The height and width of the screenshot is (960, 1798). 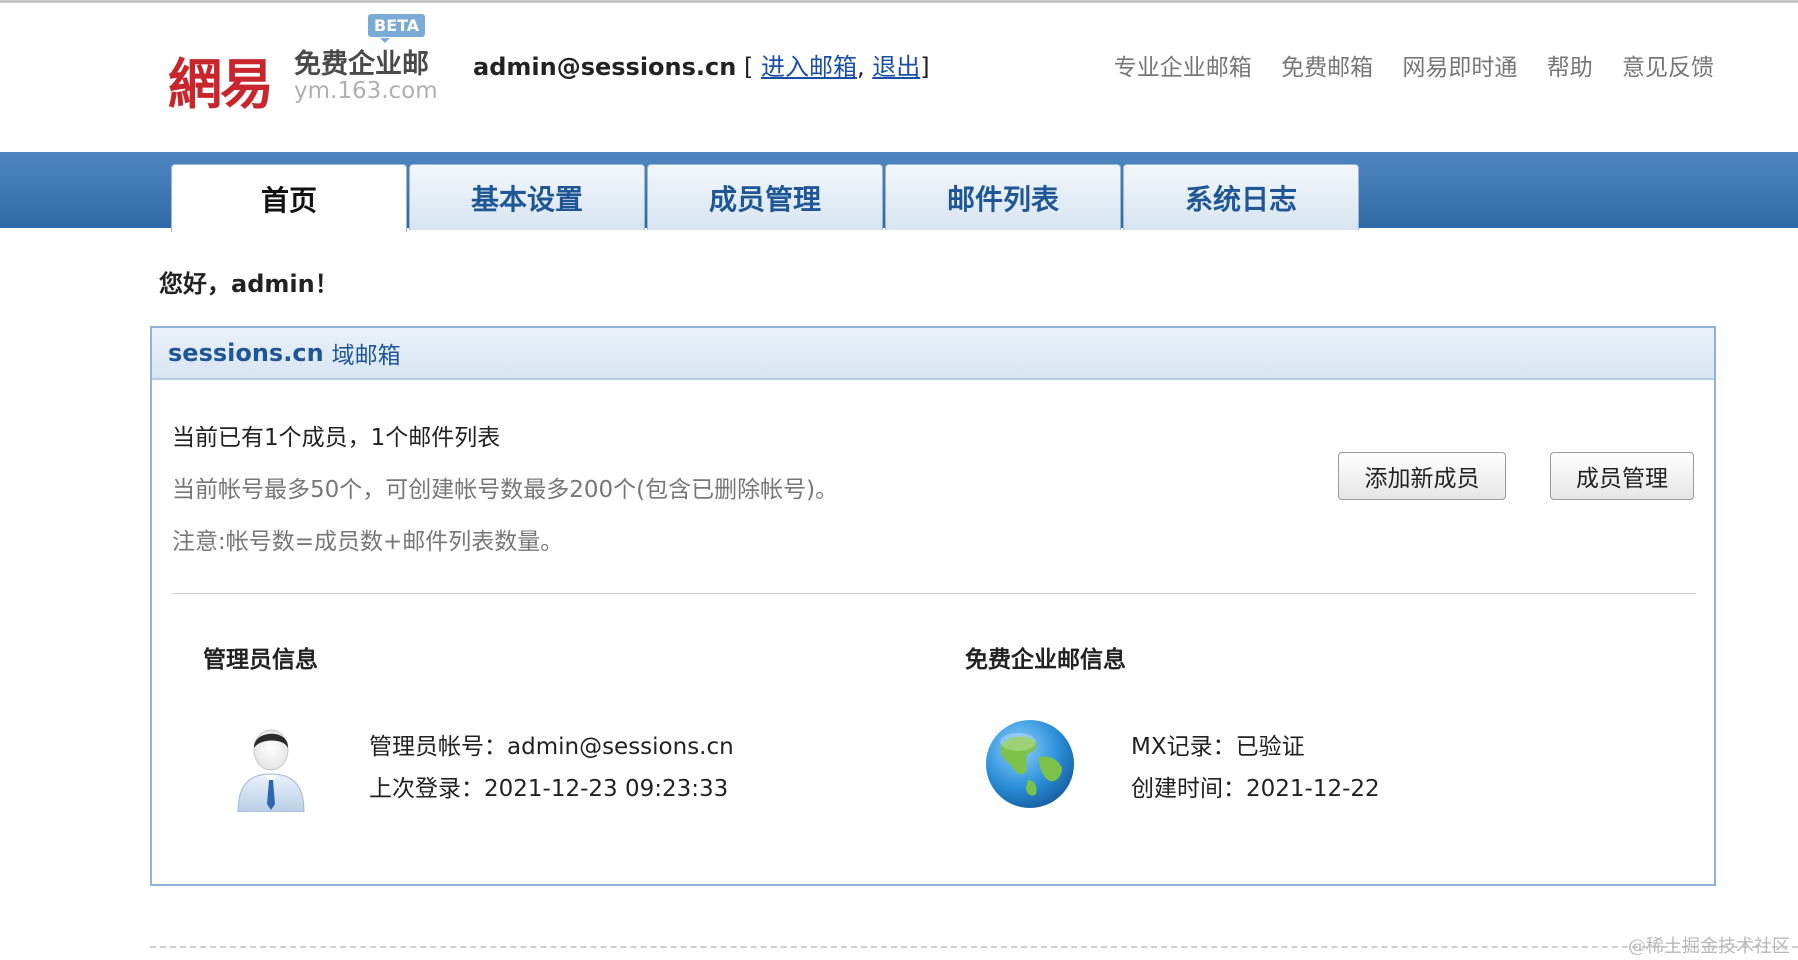 What do you see at coordinates (1218, 747) in the screenshot?
I see `mx-record-status: MX记录：已验证` at bounding box center [1218, 747].